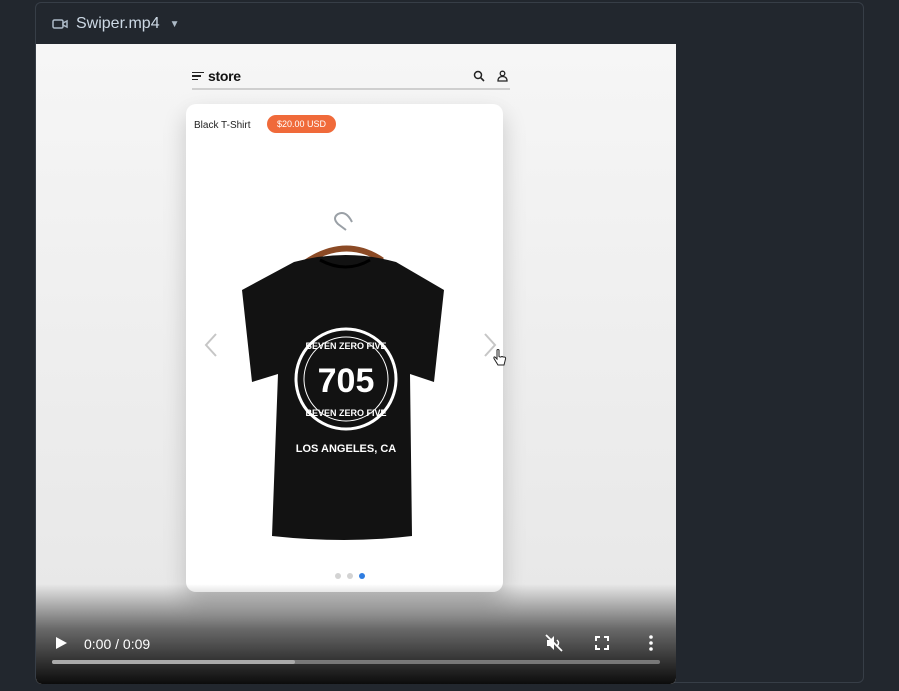 This screenshot has width=899, height=691. What do you see at coordinates (651, 643) in the screenshot?
I see `more-options-icon` at bounding box center [651, 643].